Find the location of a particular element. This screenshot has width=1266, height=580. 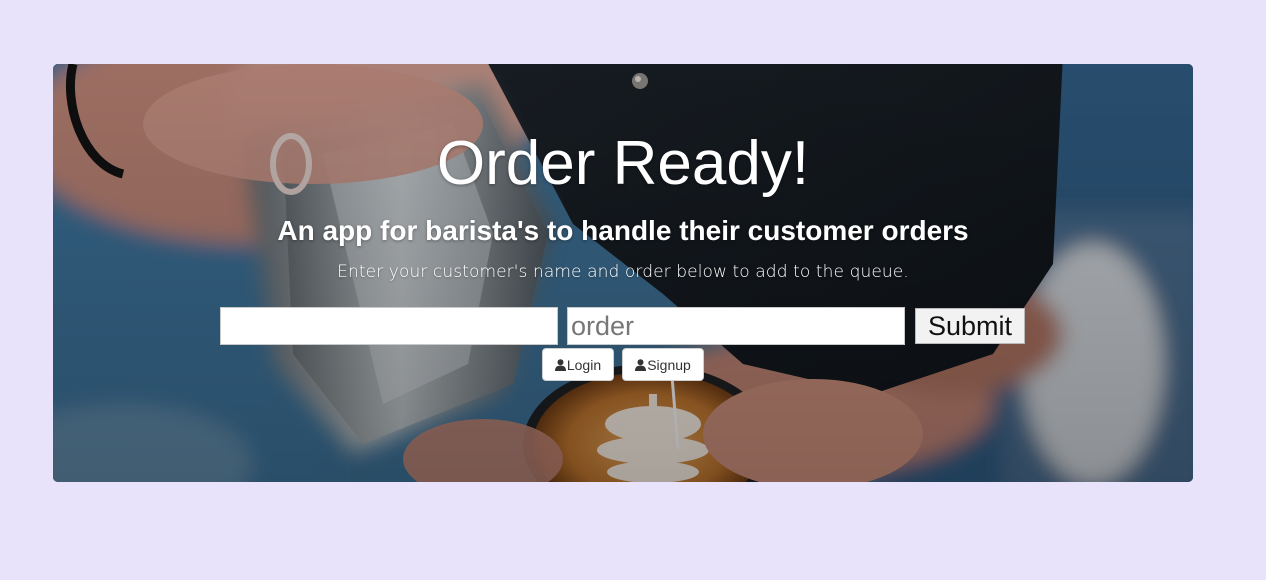

signup-button: Signup is located at coordinates (663, 364).